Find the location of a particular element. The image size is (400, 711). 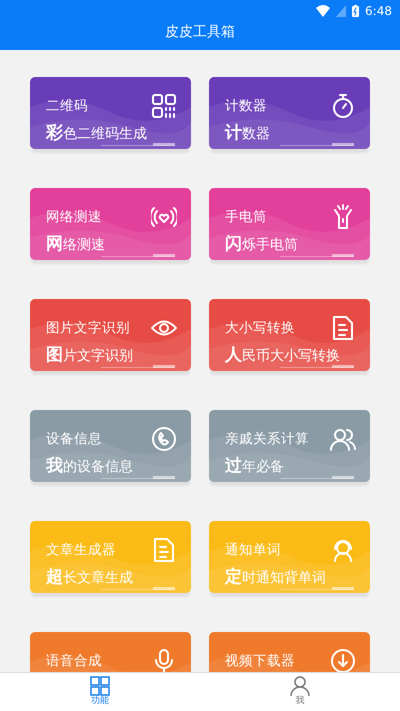

card-title: 计数器 is located at coordinates (246, 106).